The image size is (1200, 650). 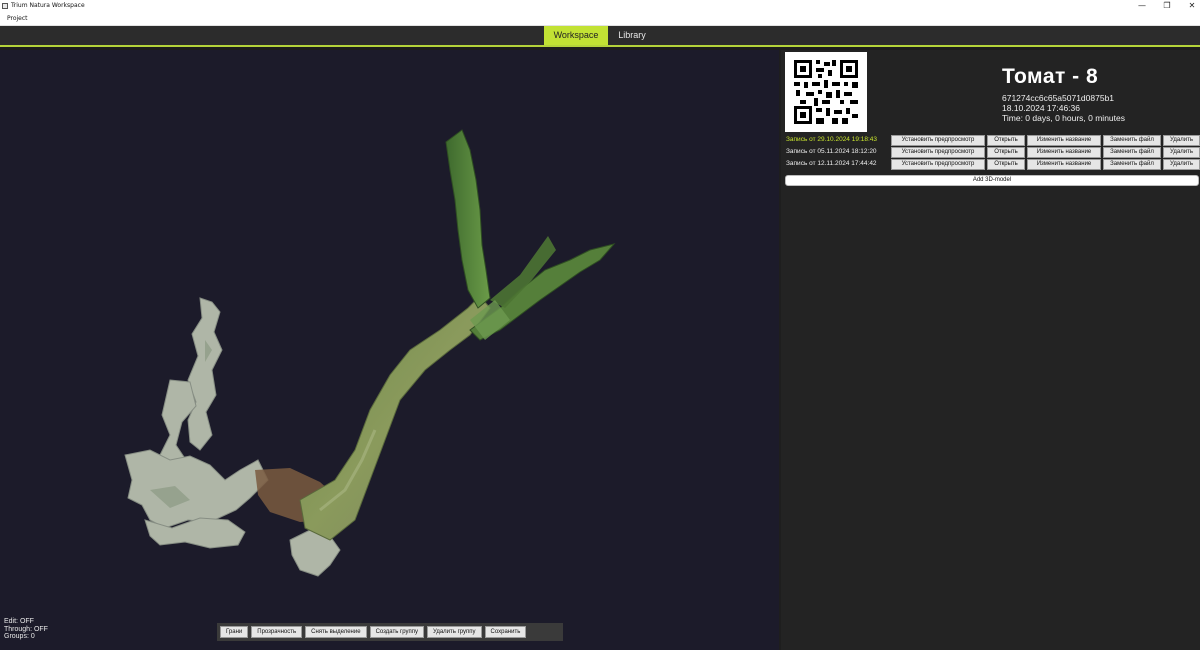 What do you see at coordinates (234, 632) in the screenshot?
I see `faces-button: Грани` at bounding box center [234, 632].